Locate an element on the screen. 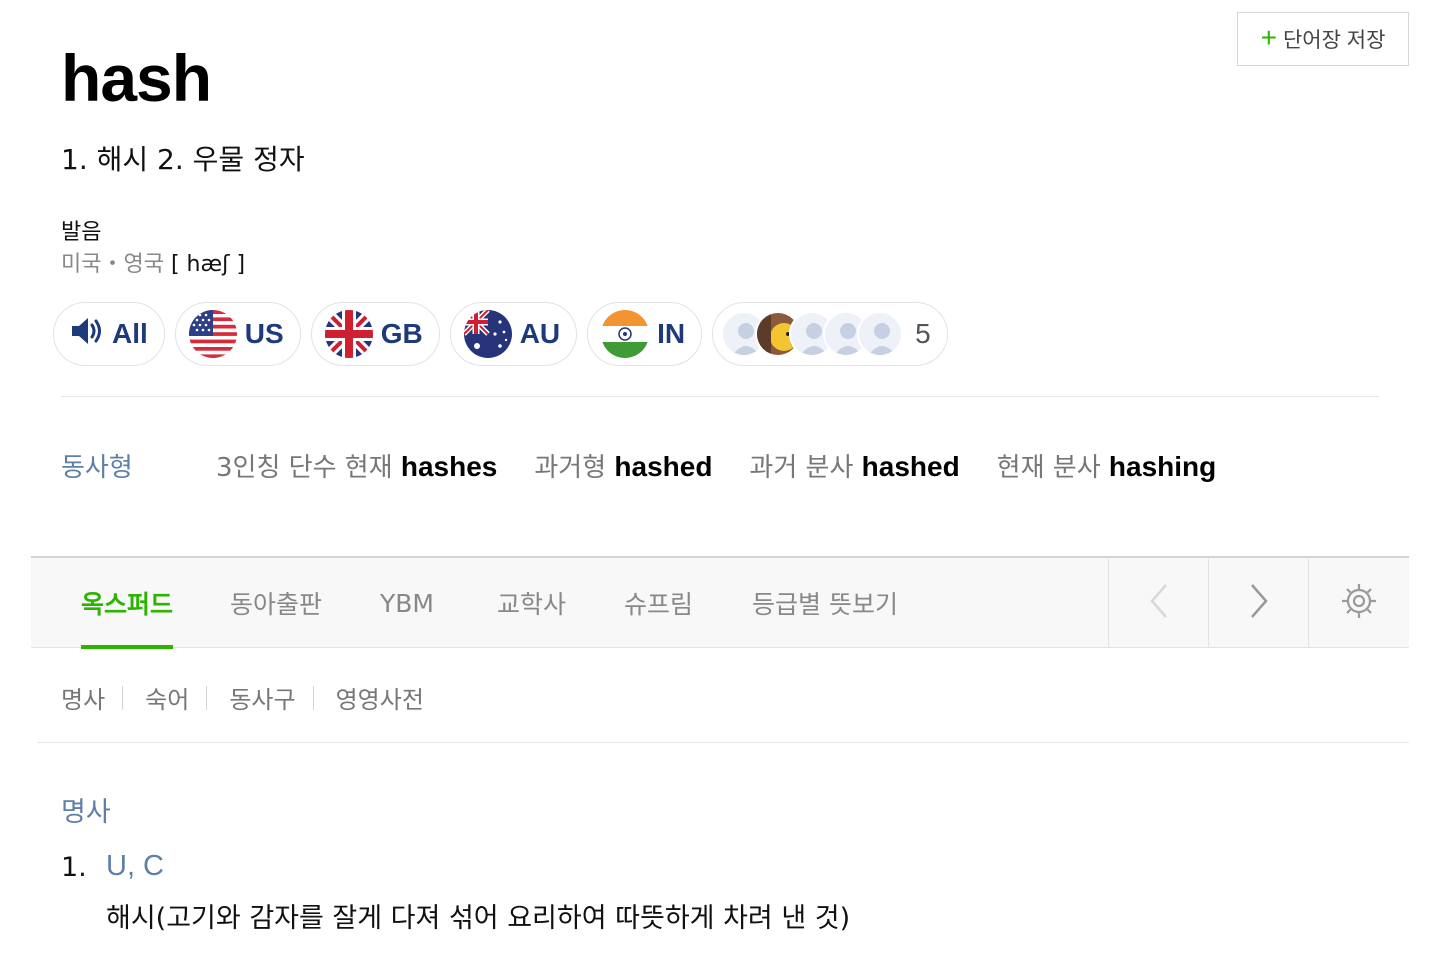 This screenshot has width=1436, height=960. save-to-wordbook-label: 단어장 저장 is located at coordinates (1334, 40).